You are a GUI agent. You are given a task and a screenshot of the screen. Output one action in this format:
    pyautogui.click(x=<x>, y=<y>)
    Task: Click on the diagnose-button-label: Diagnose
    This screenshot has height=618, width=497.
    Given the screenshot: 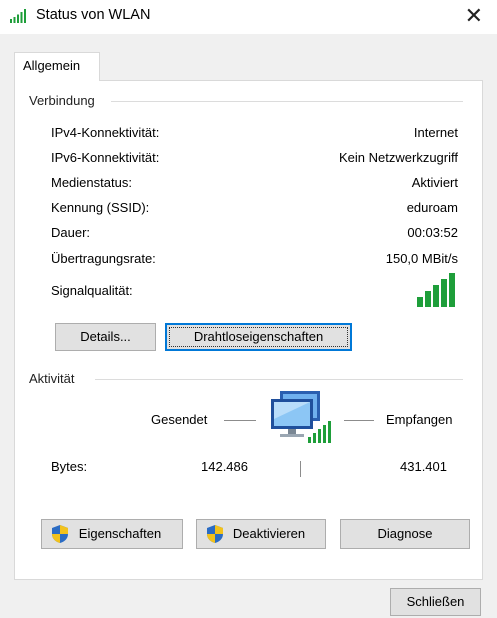 What is the action you would take?
    pyautogui.click(x=405, y=533)
    